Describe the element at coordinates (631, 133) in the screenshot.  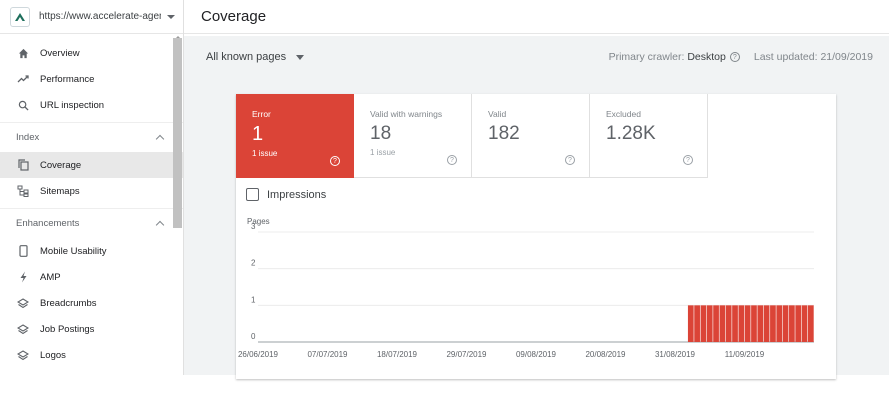
I see `tile-value: 1.28K` at that location.